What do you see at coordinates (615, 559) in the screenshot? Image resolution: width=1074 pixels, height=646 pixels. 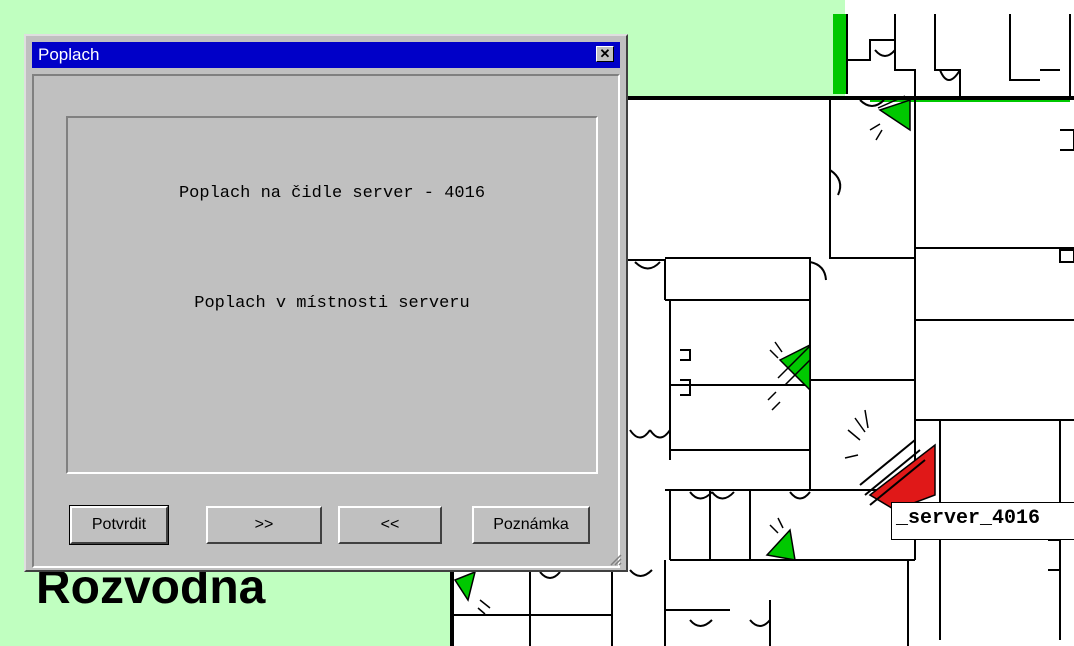 I see `resize-grip-icon` at bounding box center [615, 559].